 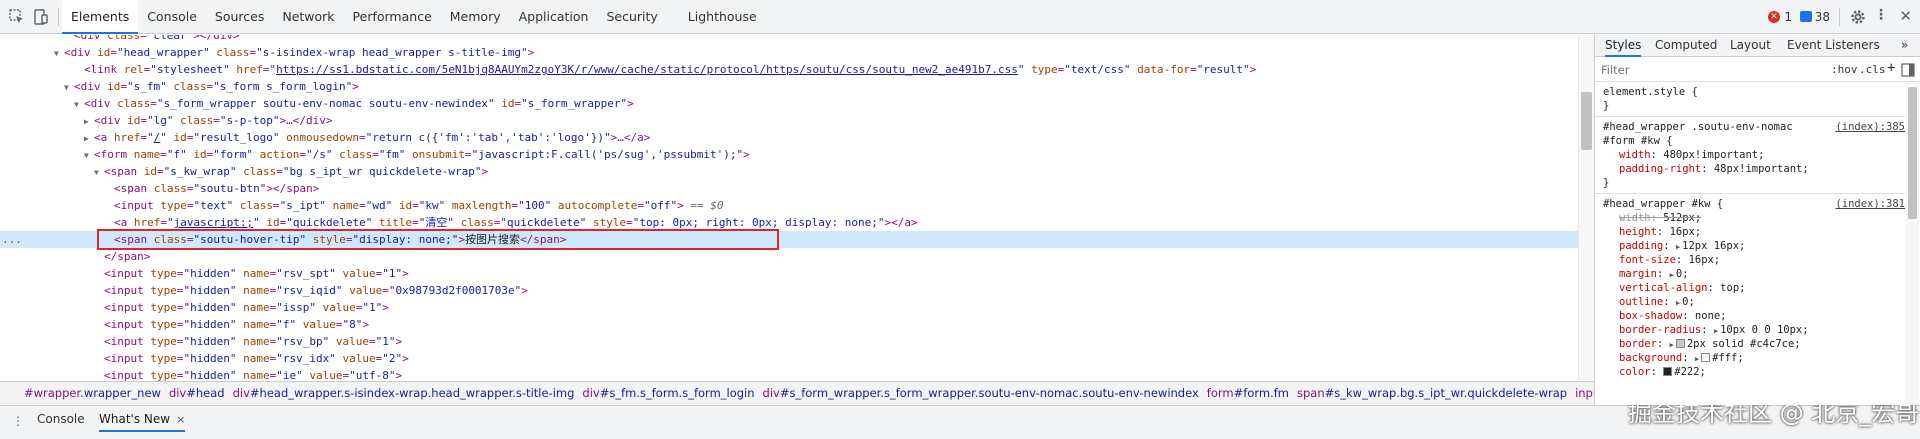 What do you see at coordinates (392, 17) in the screenshot?
I see `tab-performance: Performance` at bounding box center [392, 17].